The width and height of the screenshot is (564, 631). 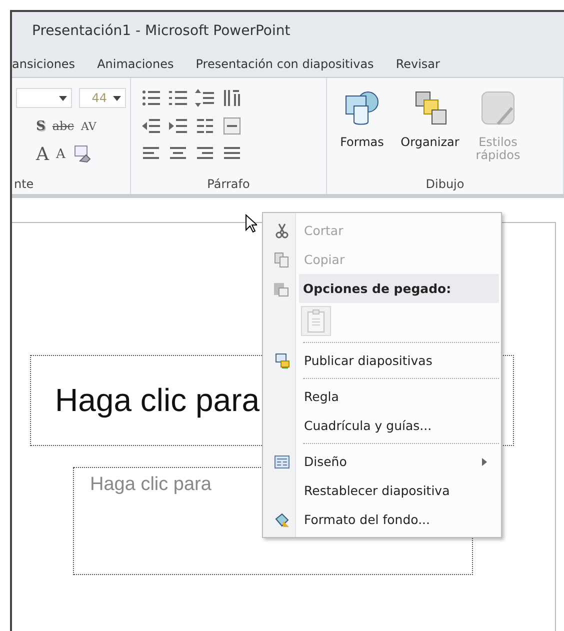 I want to click on numbered-list-icon, so click(x=178, y=98).